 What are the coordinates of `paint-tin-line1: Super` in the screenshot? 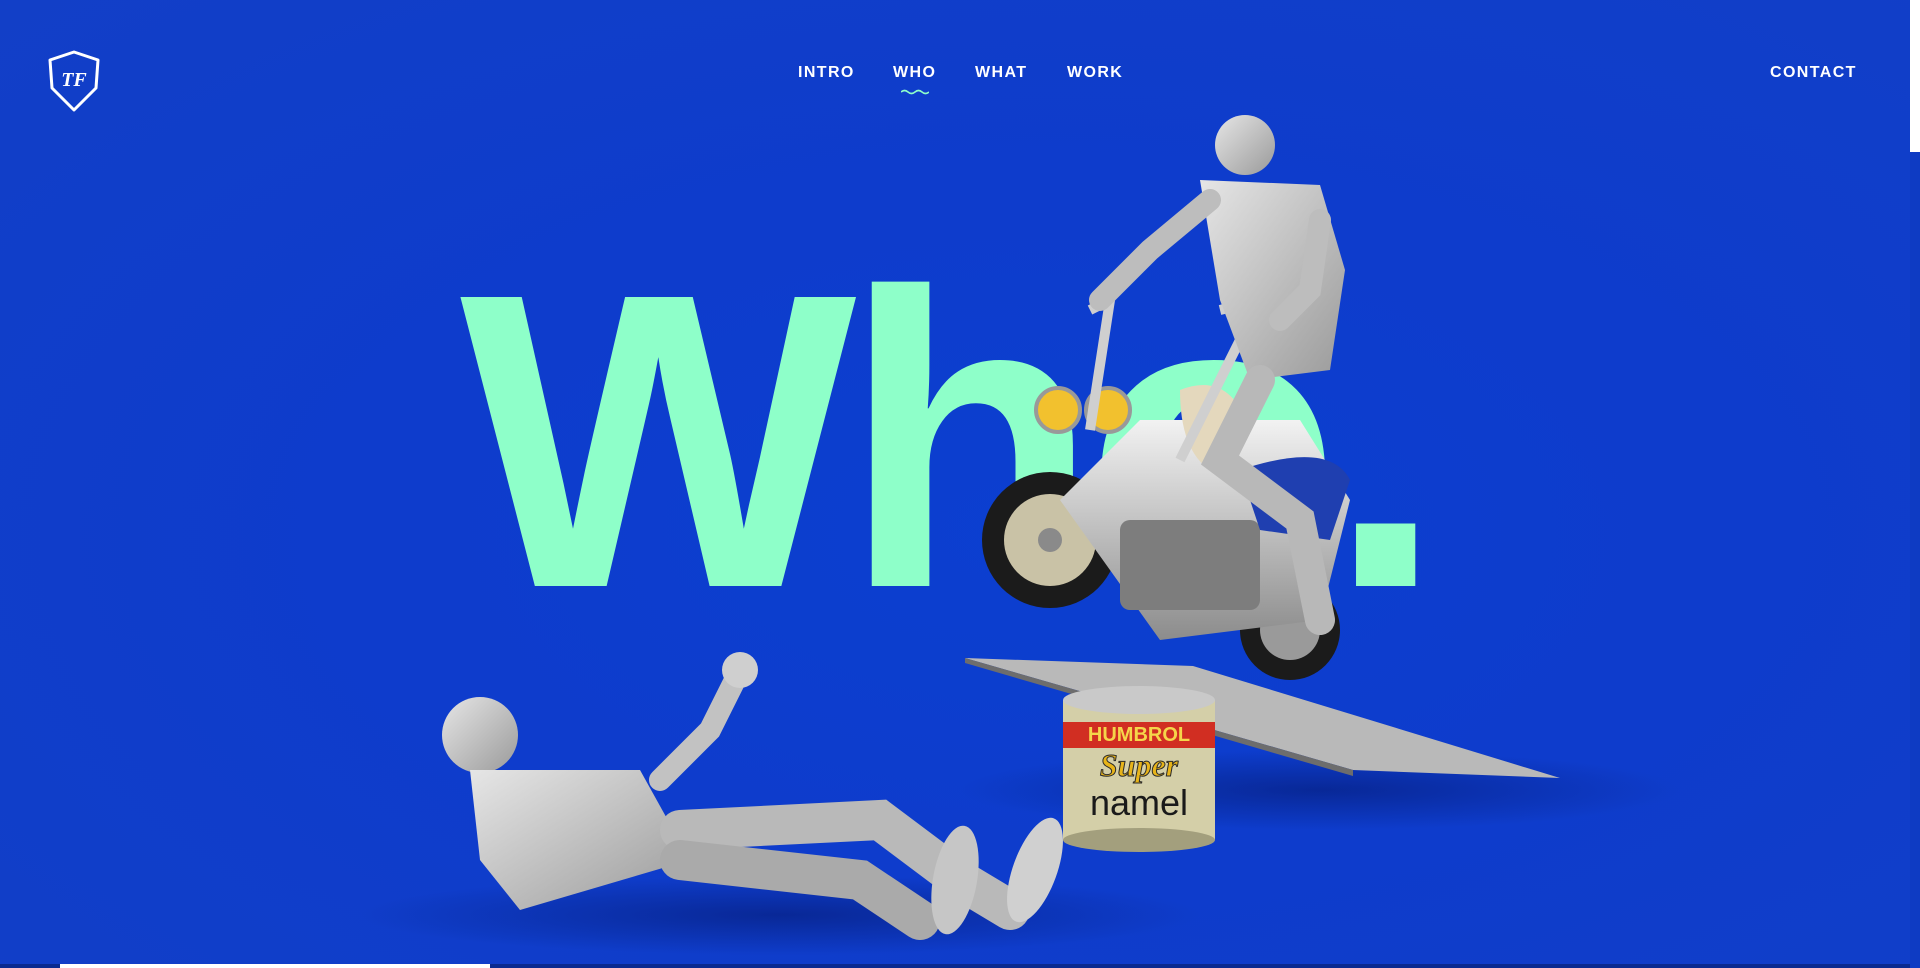 It's located at (1139, 765).